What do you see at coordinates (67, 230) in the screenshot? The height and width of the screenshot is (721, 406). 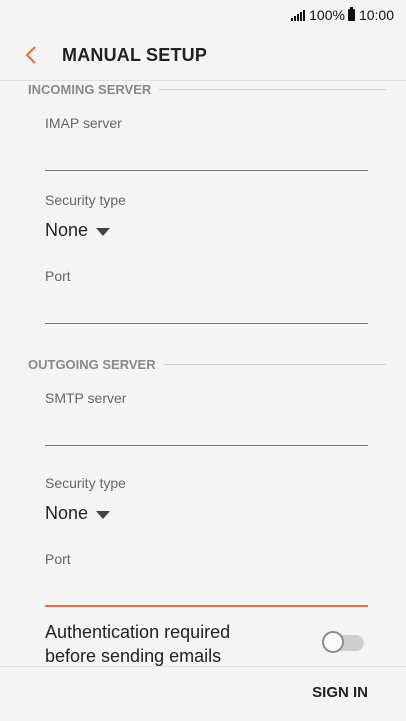 I see `incoming-security-type-value: None` at bounding box center [67, 230].